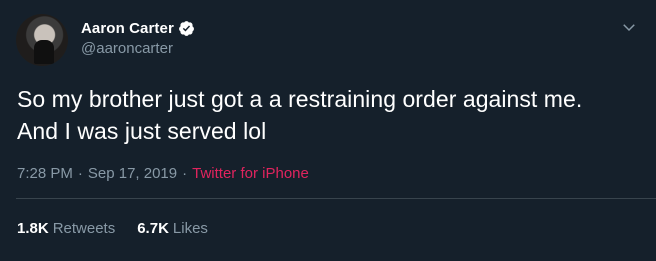 This screenshot has height=261, width=656. What do you see at coordinates (33, 228) in the screenshot?
I see `retweets-count: 1.8K` at bounding box center [33, 228].